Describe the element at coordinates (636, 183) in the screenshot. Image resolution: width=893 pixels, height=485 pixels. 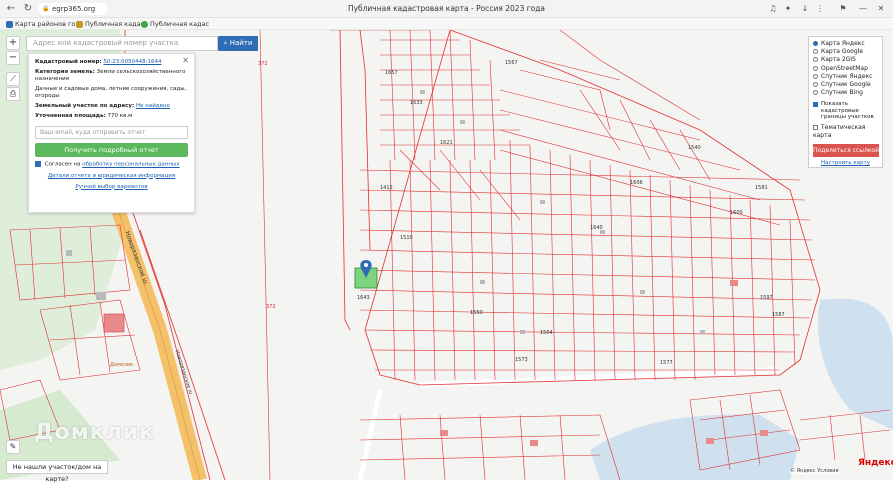
I see `parcel-number: 1606` at that location.